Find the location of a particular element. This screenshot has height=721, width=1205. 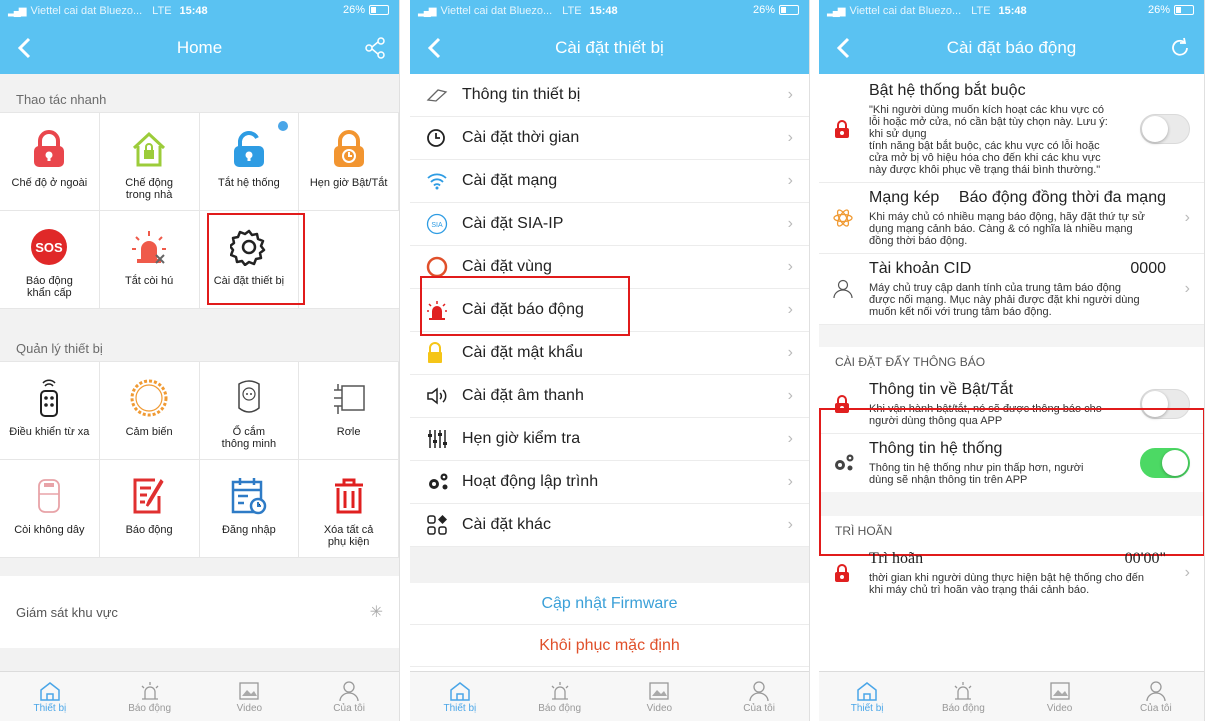

quick-disarm: Tắt hệ thống is located at coordinates (249, 162).